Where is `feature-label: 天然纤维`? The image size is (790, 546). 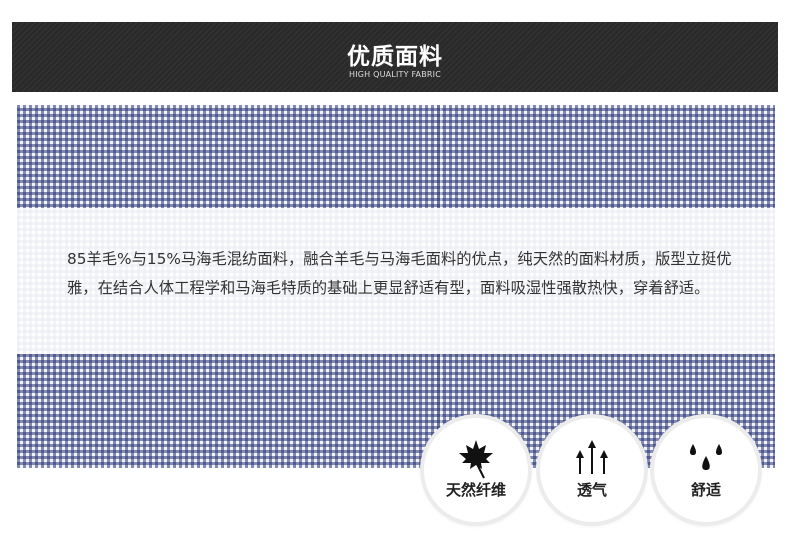
feature-label: 天然纤维 is located at coordinates (475, 490).